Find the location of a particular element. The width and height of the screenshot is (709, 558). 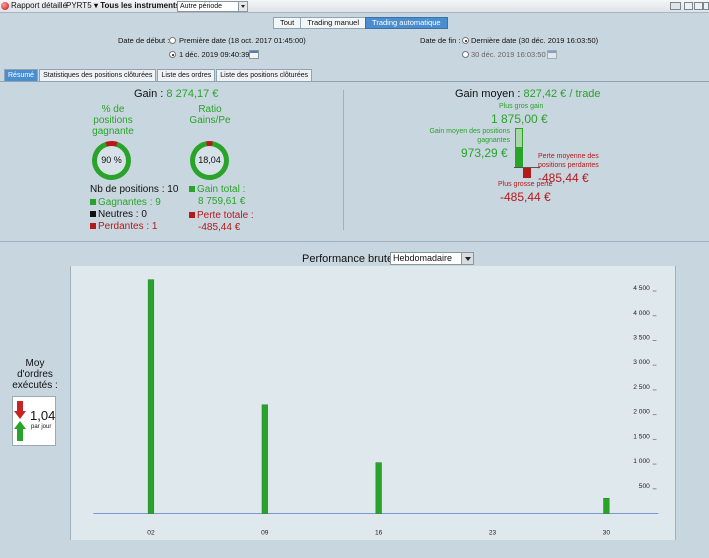

avg-win-value: 973,29 € is located at coordinates (484, 153).